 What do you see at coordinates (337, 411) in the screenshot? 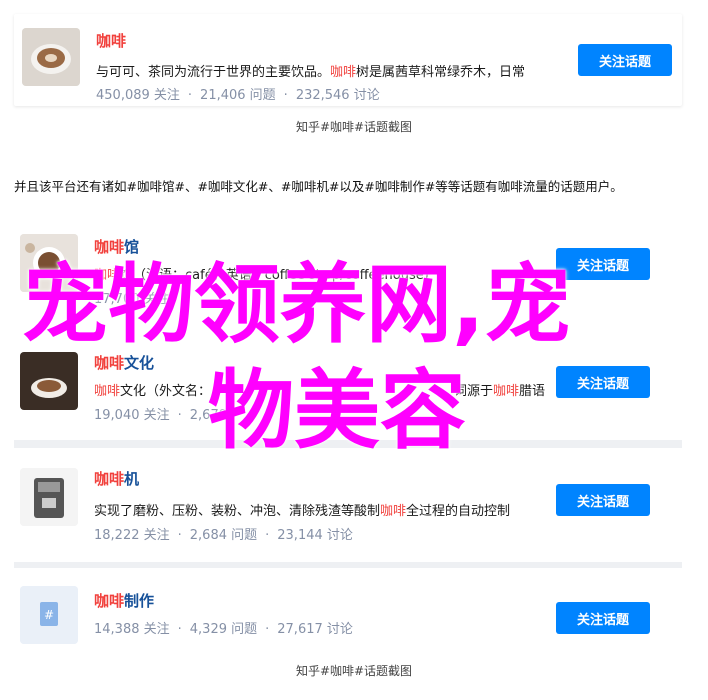
I see `overlay-title-line2: 物美容` at bounding box center [337, 411].